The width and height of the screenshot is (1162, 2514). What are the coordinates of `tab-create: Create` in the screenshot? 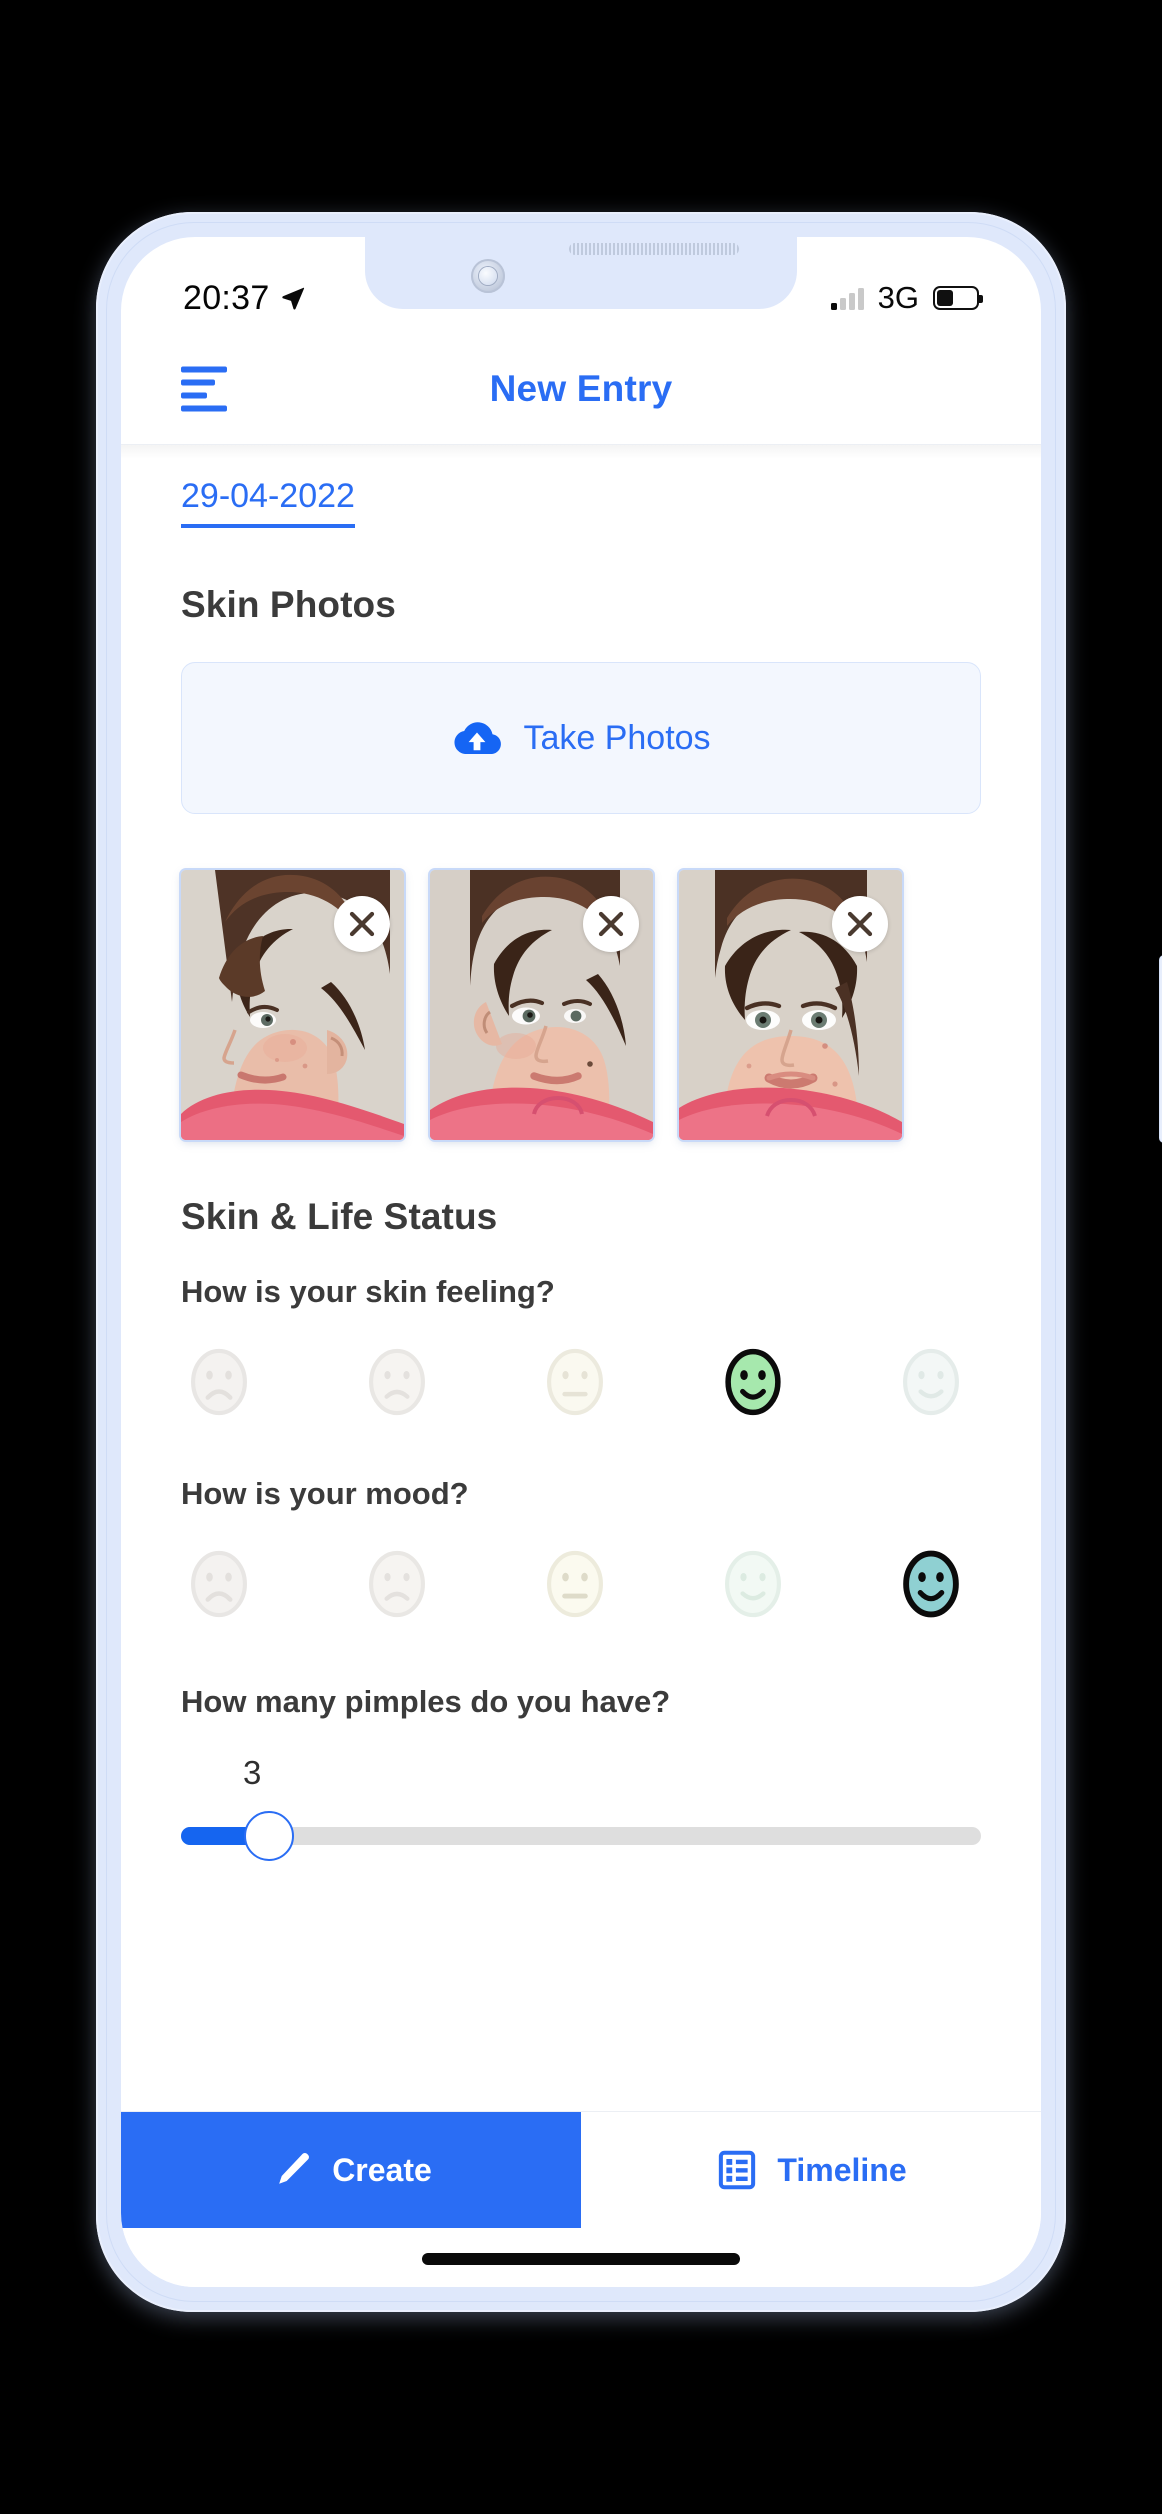 It's located at (351, 2170).